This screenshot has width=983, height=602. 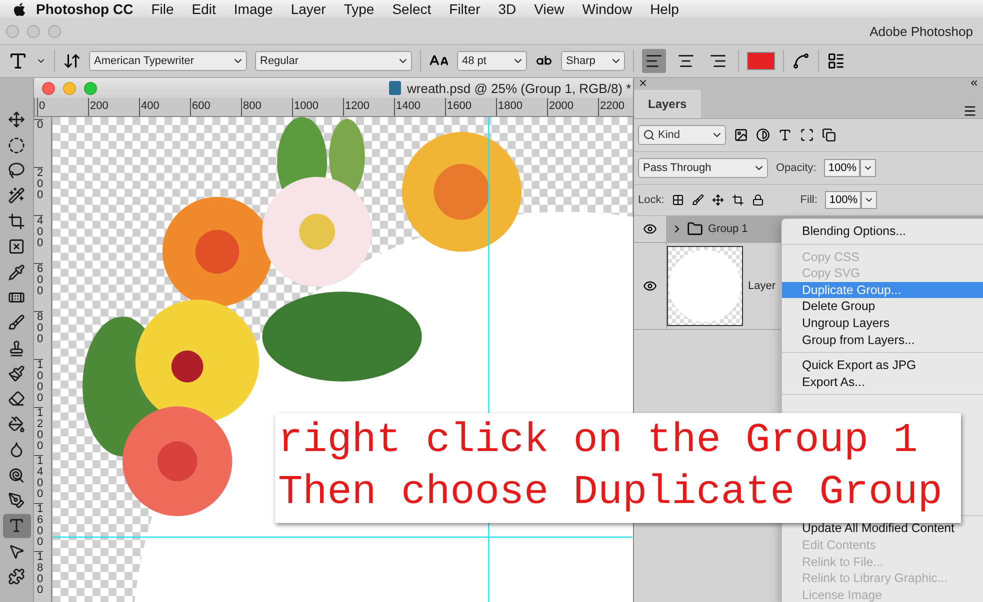 What do you see at coordinates (16, 247) in the screenshot?
I see `frame-icon` at bounding box center [16, 247].